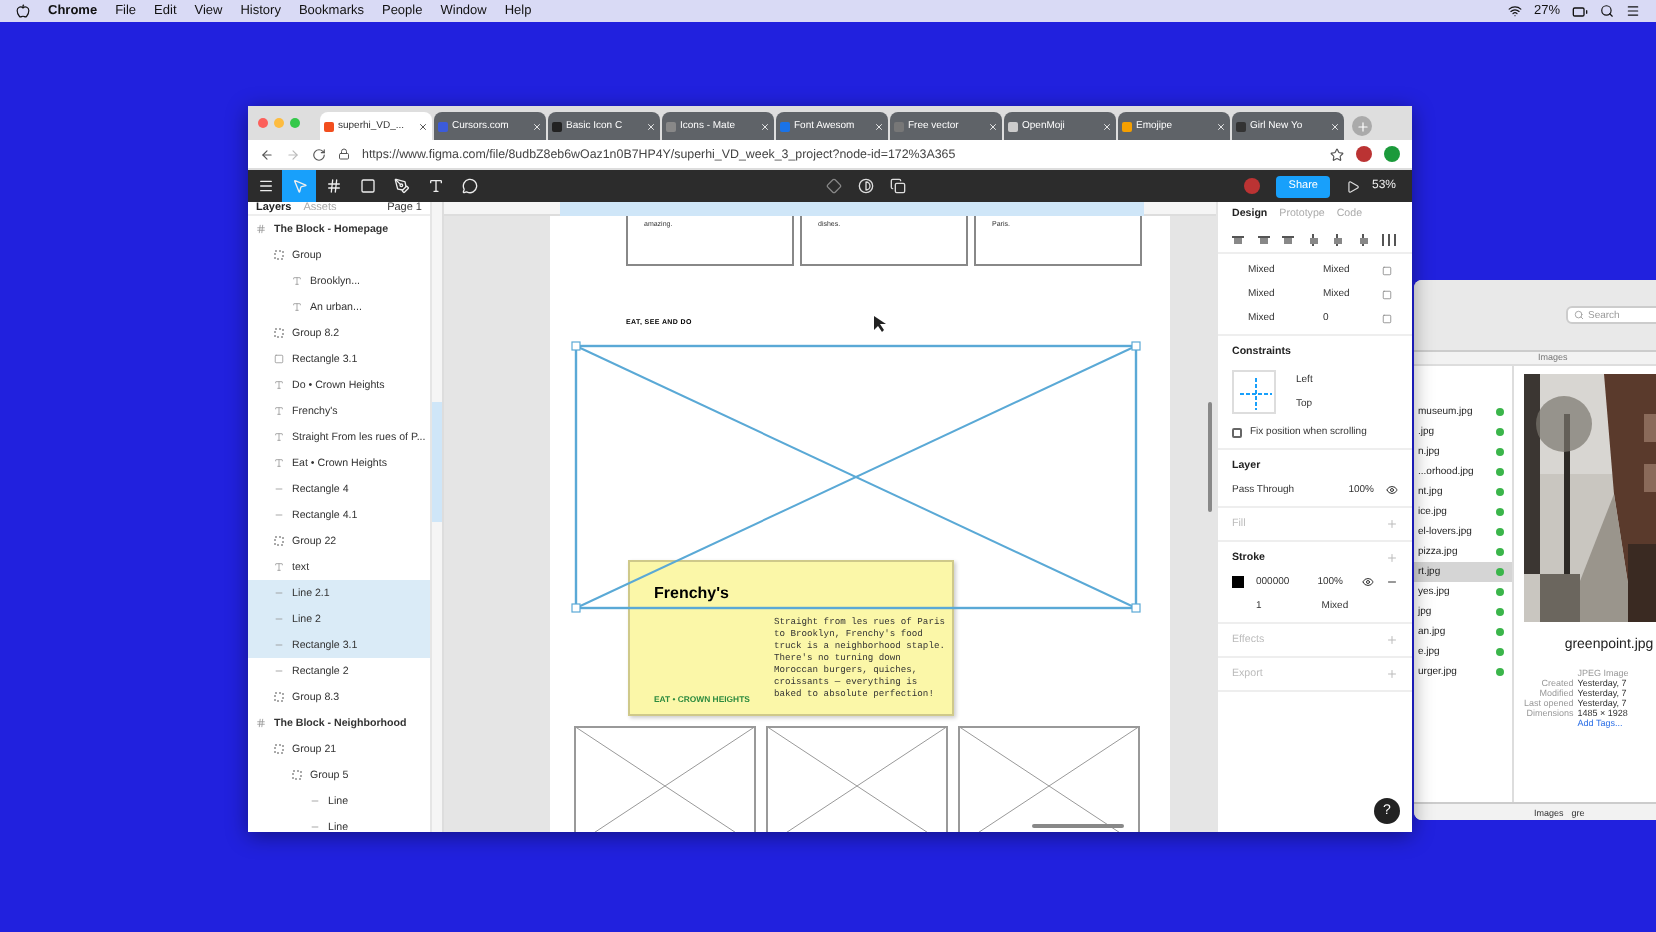 The height and width of the screenshot is (932, 1656). Describe the element at coordinates (1254, 392) in the screenshot. I see `constraints-diagram` at that location.